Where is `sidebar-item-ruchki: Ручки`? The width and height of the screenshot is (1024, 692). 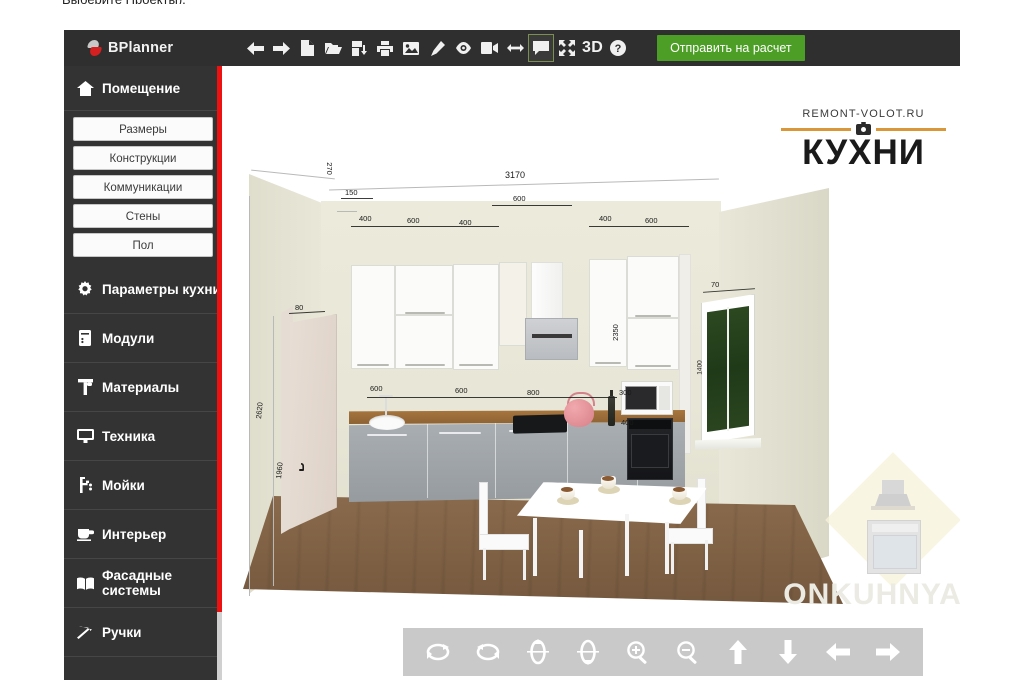
sidebar-item-ruchki: Ручки is located at coordinates (143, 632).